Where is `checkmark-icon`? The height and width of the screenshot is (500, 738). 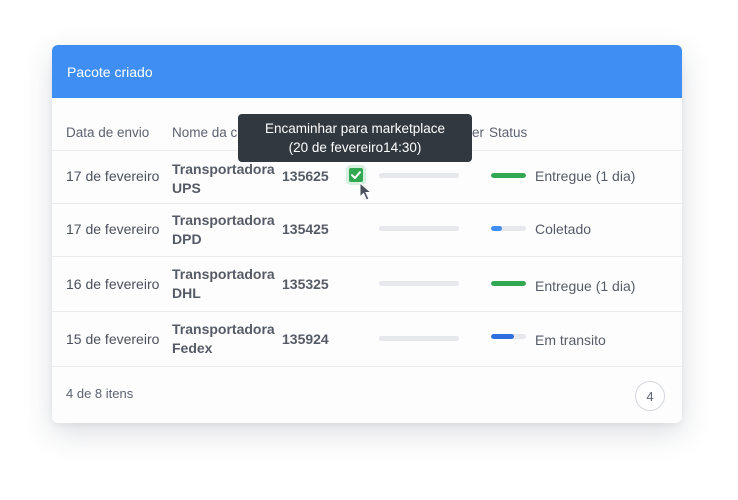 checkmark-icon is located at coordinates (356, 175).